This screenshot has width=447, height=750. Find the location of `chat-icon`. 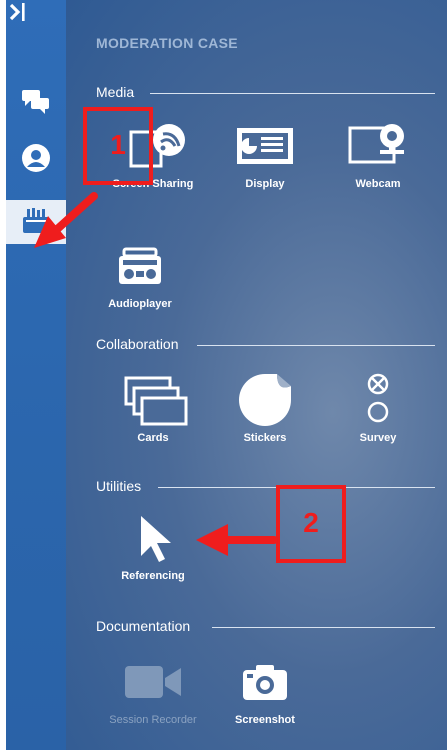

chat-icon is located at coordinates (35, 102).